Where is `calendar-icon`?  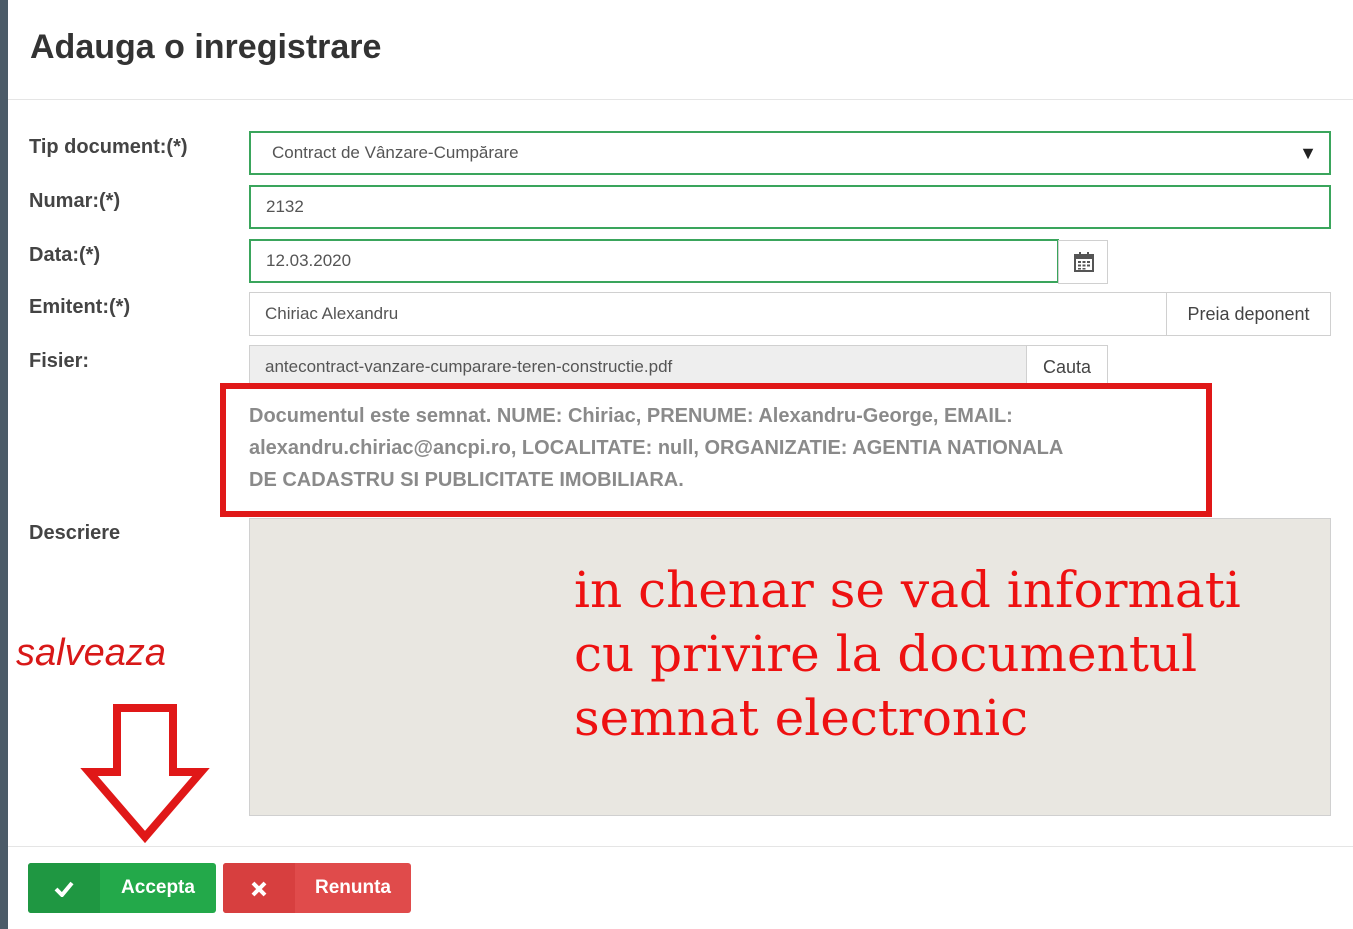 calendar-icon is located at coordinates (1084, 262).